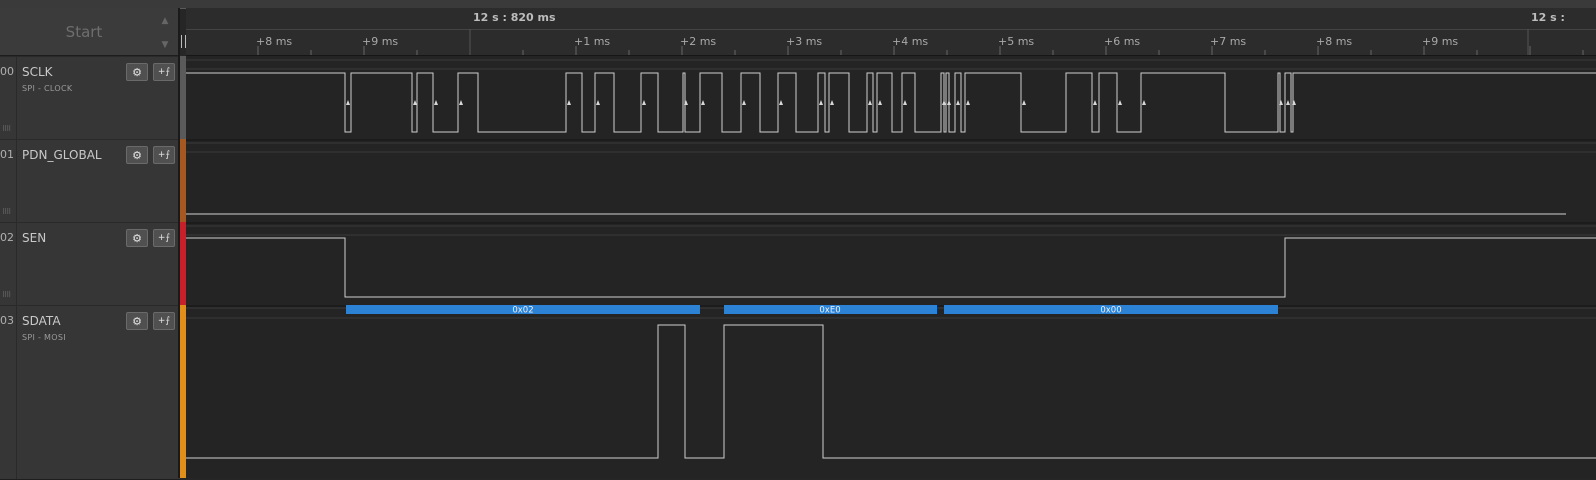 The width and height of the screenshot is (1596, 480). Describe the element at coordinates (7, 154) in the screenshot. I see `channel-number: 01` at that location.